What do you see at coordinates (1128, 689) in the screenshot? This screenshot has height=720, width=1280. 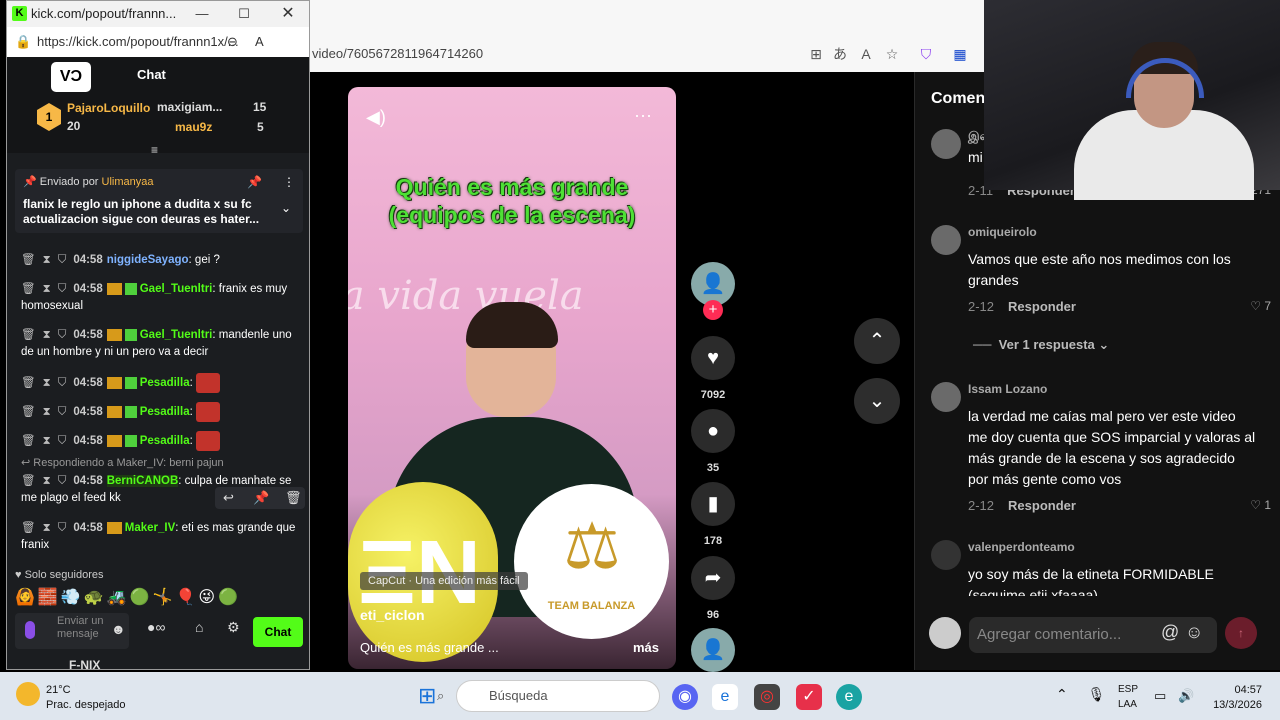 I see `language-indicator: ESP` at bounding box center [1128, 689].